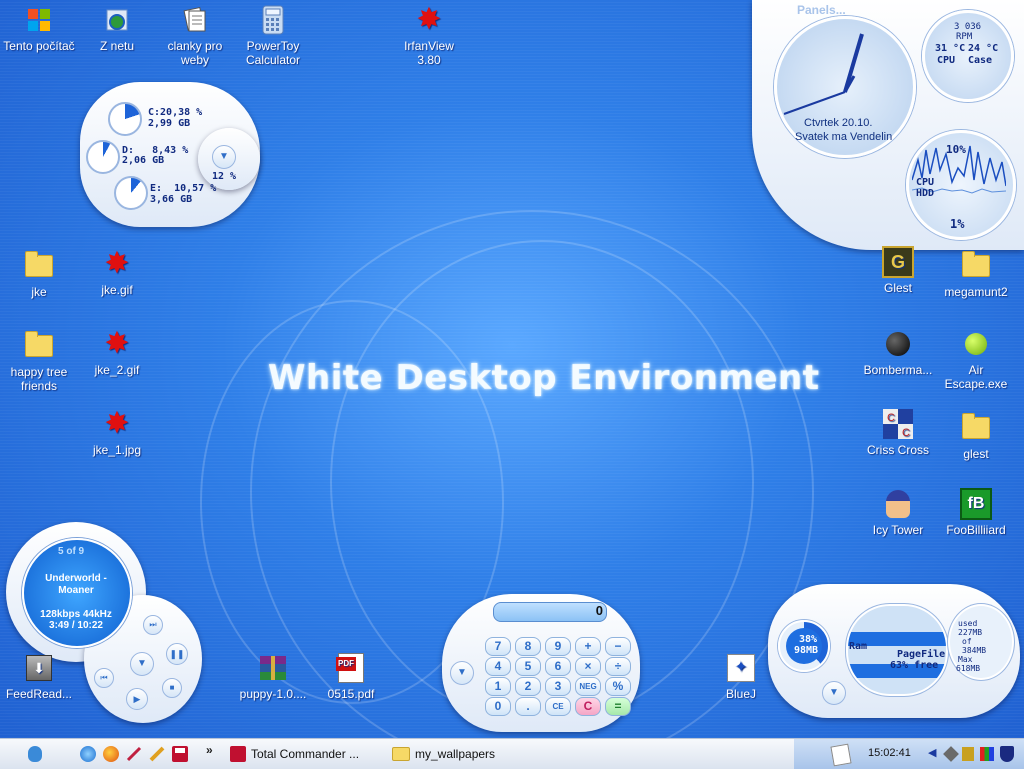  Describe the element at coordinates (618, 666) in the screenshot. I see `calc-key-9: ÷` at that location.